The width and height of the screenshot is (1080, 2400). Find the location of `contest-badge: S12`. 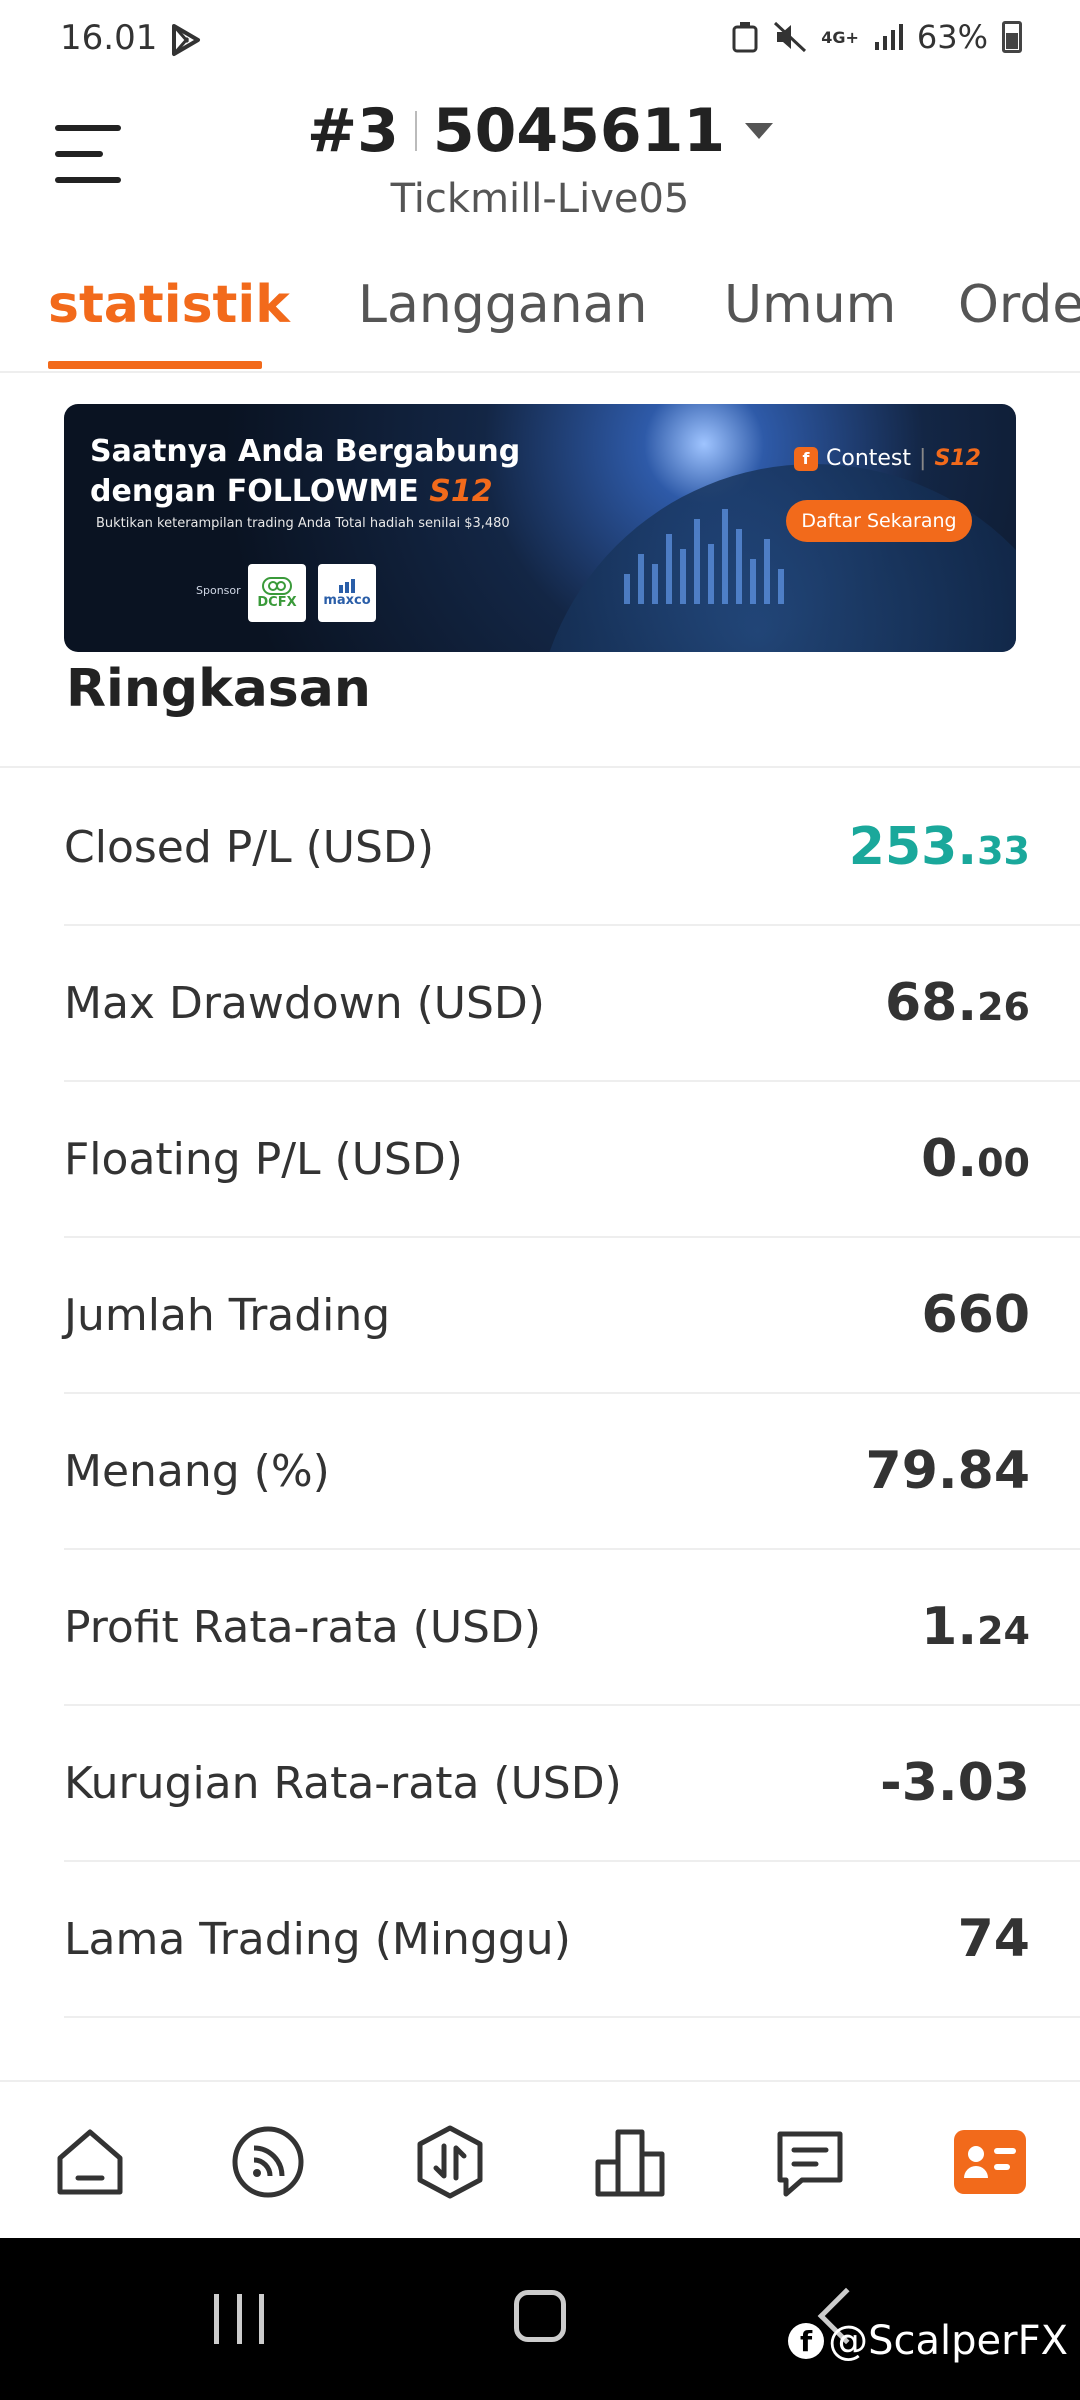

contest-badge: S12 is located at coordinates (957, 458).